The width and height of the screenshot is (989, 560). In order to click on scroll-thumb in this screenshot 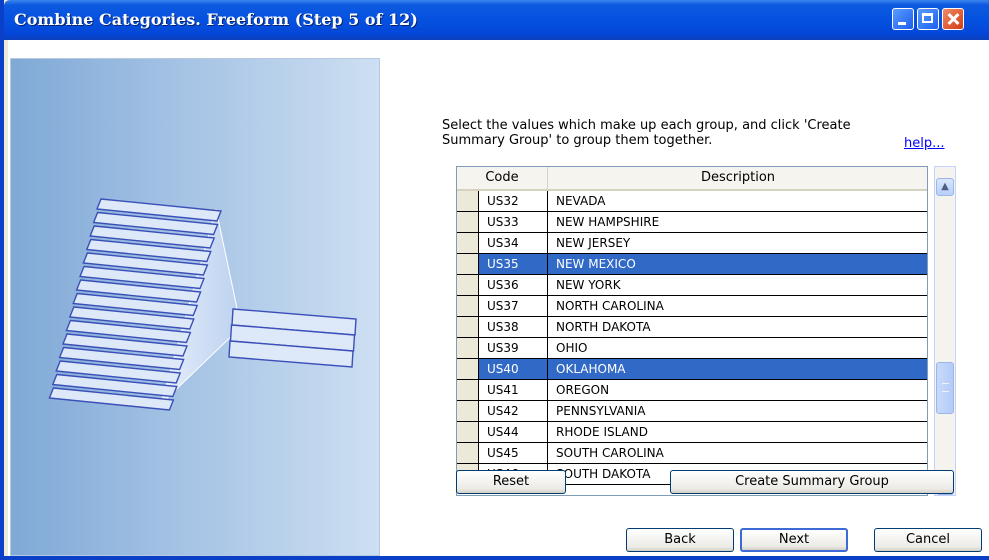, I will do `click(945, 388)`.